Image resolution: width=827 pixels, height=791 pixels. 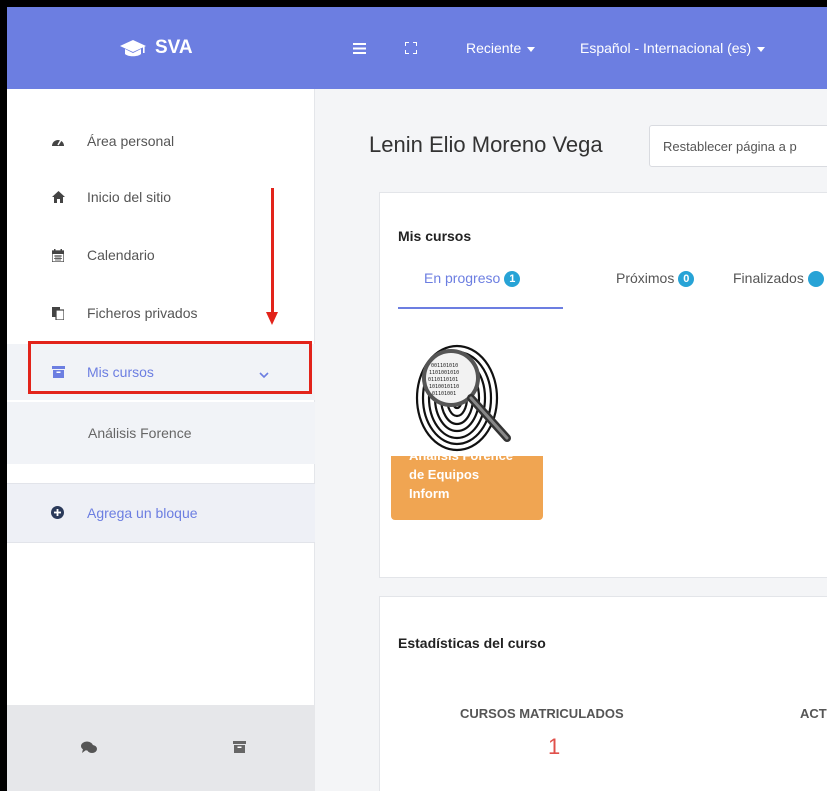 I want to click on graduation-cap-icon, so click(x=133, y=48).